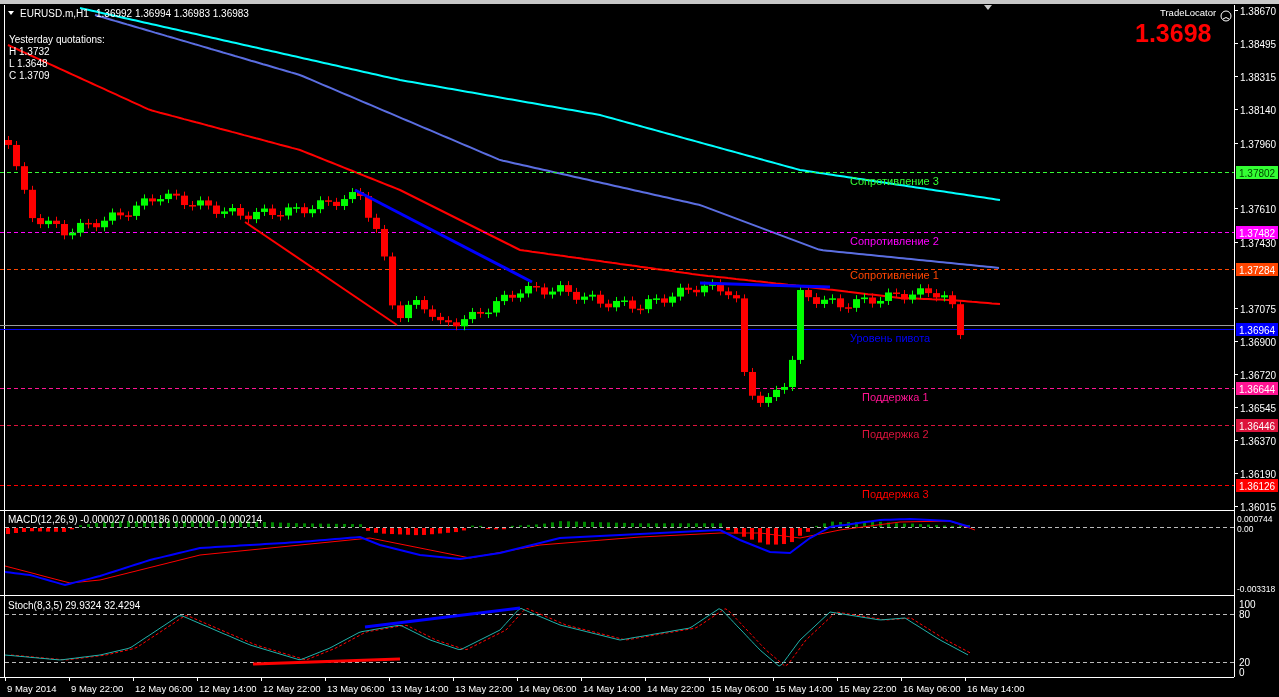  Describe the element at coordinates (548, 688) in the screenshot. I see `time-axis-label: 14 May 06:00` at that location.